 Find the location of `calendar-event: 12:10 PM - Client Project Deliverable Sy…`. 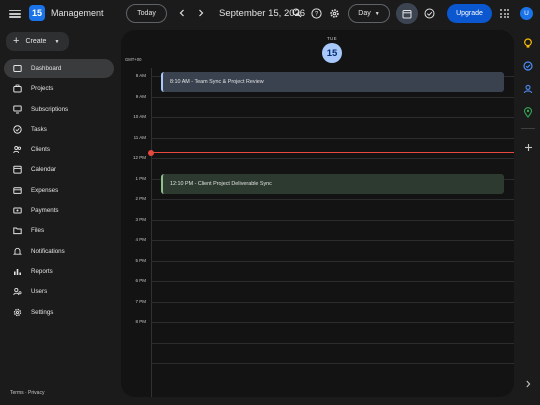

calendar-event: 12:10 PM - Client Project Deliverable Sy… is located at coordinates (332, 184).